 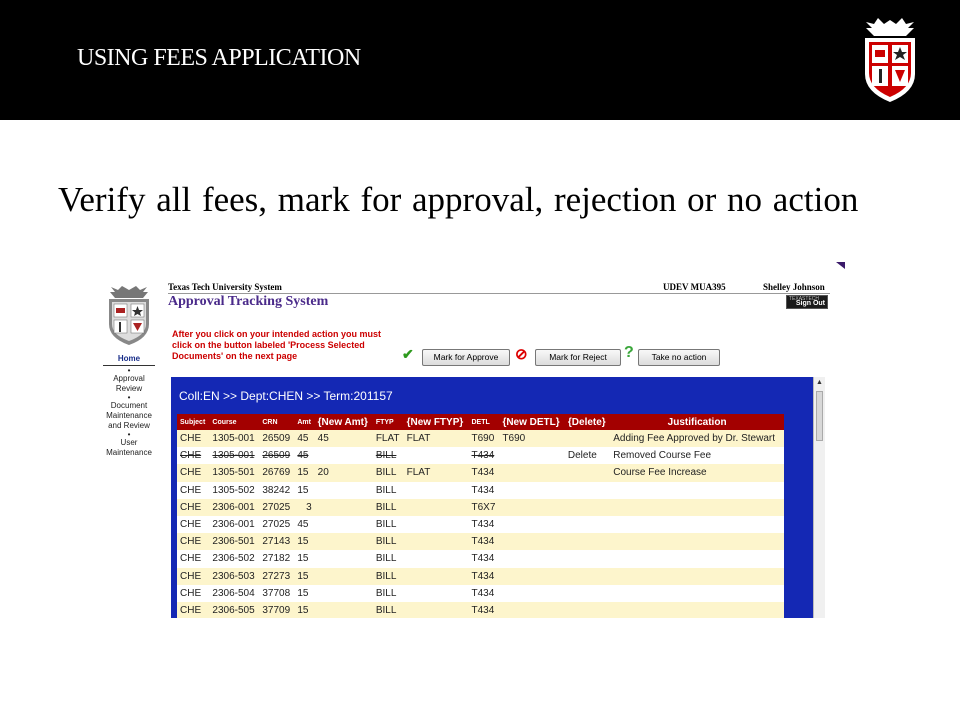 What do you see at coordinates (679, 357) in the screenshot?
I see `take-no-action-button: Take no action` at bounding box center [679, 357].